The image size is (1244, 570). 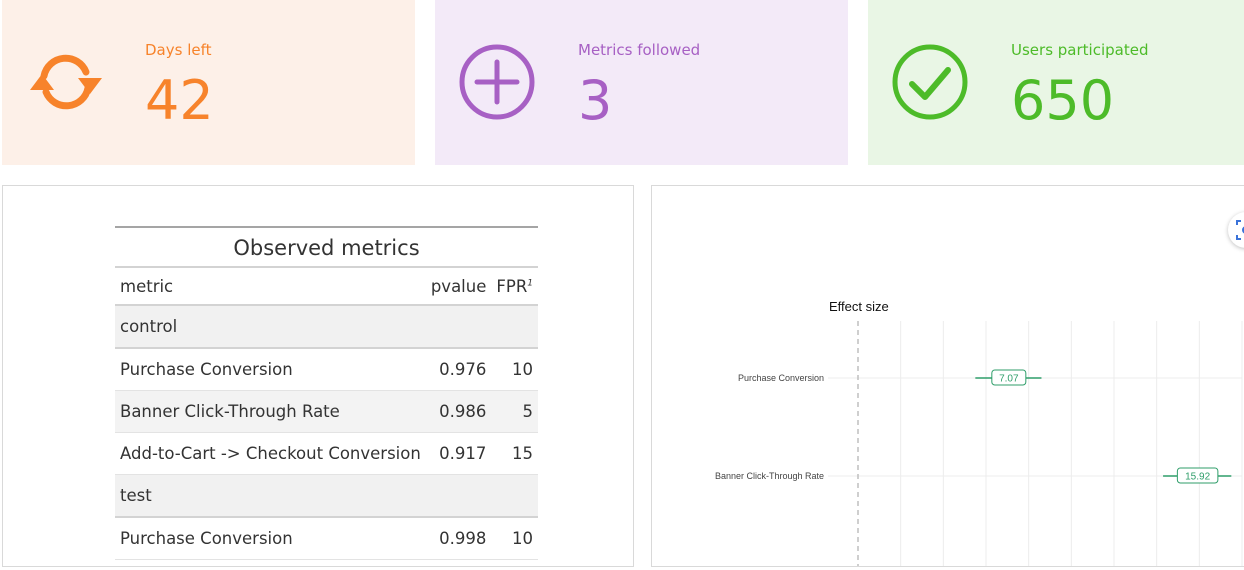 I want to click on fpr-cell: 5, so click(x=515, y=411).